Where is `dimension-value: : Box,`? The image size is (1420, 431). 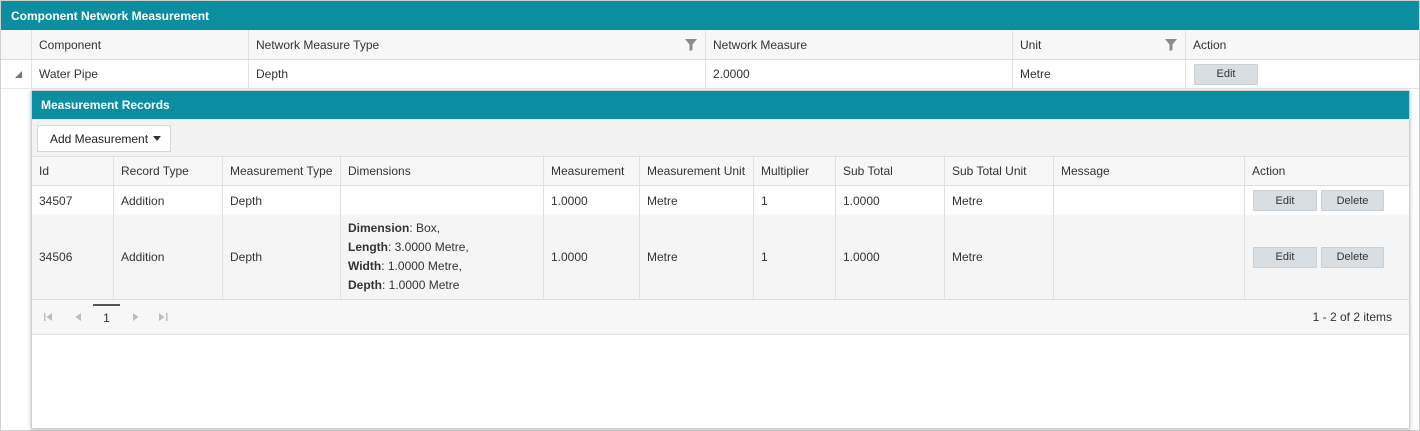 dimension-value: : Box, is located at coordinates (425, 228).